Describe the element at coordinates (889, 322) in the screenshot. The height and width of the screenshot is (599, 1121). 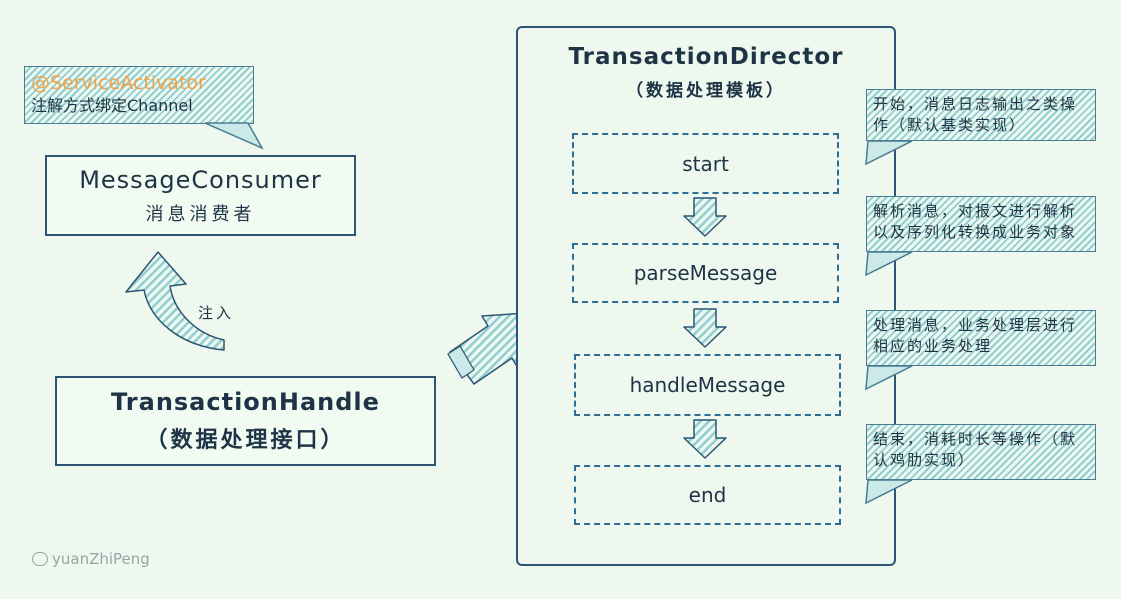
I see `note-pointers` at that location.